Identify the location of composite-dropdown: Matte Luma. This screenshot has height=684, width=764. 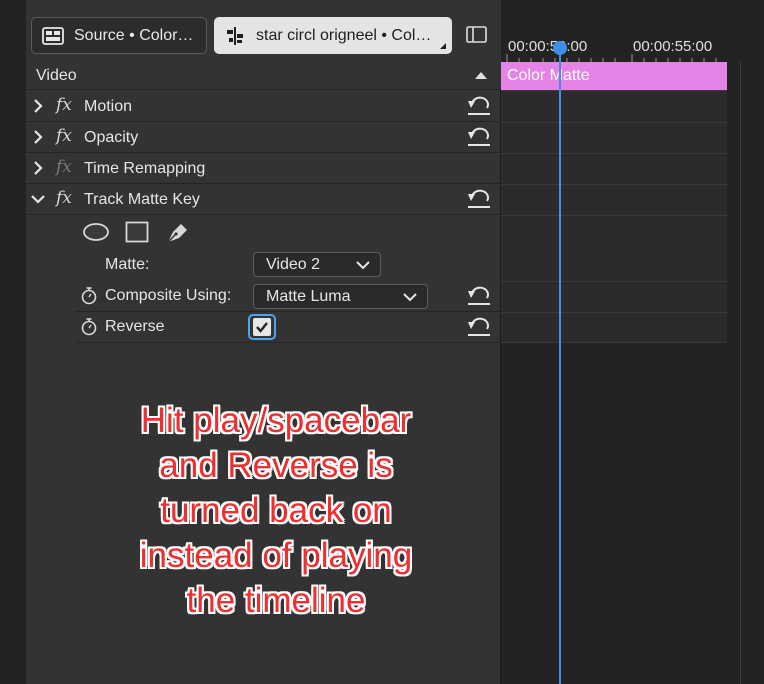
(340, 296).